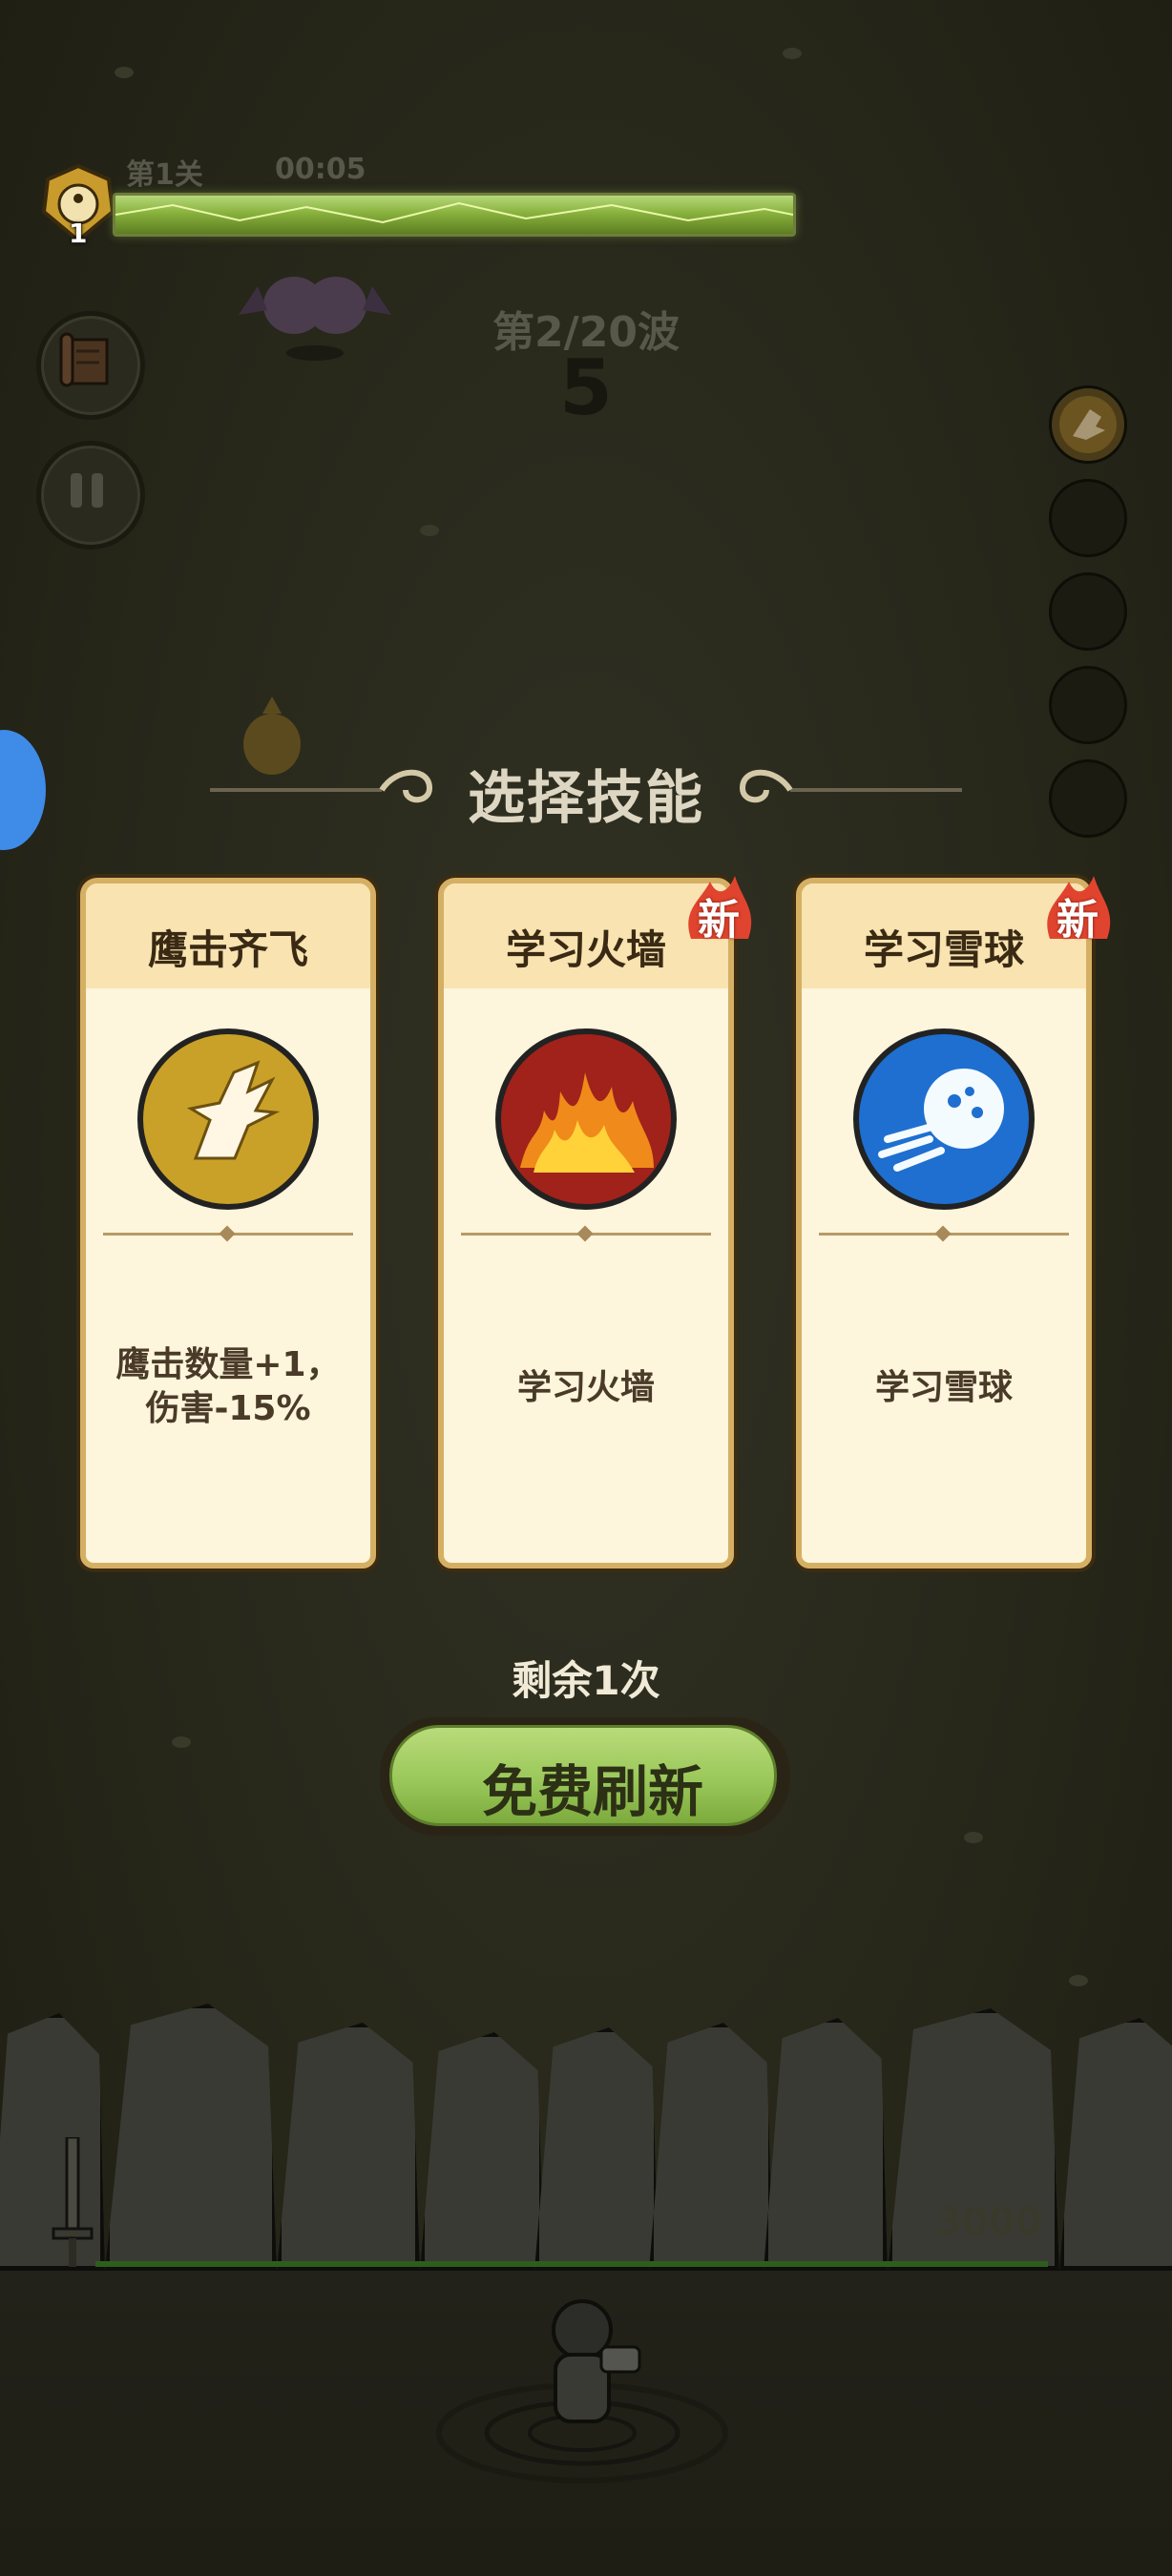 The width and height of the screenshot is (1172, 2576). Describe the element at coordinates (228, 1387) in the screenshot. I see `card-description: 鹰击数量+1， 伤害-15%` at that location.